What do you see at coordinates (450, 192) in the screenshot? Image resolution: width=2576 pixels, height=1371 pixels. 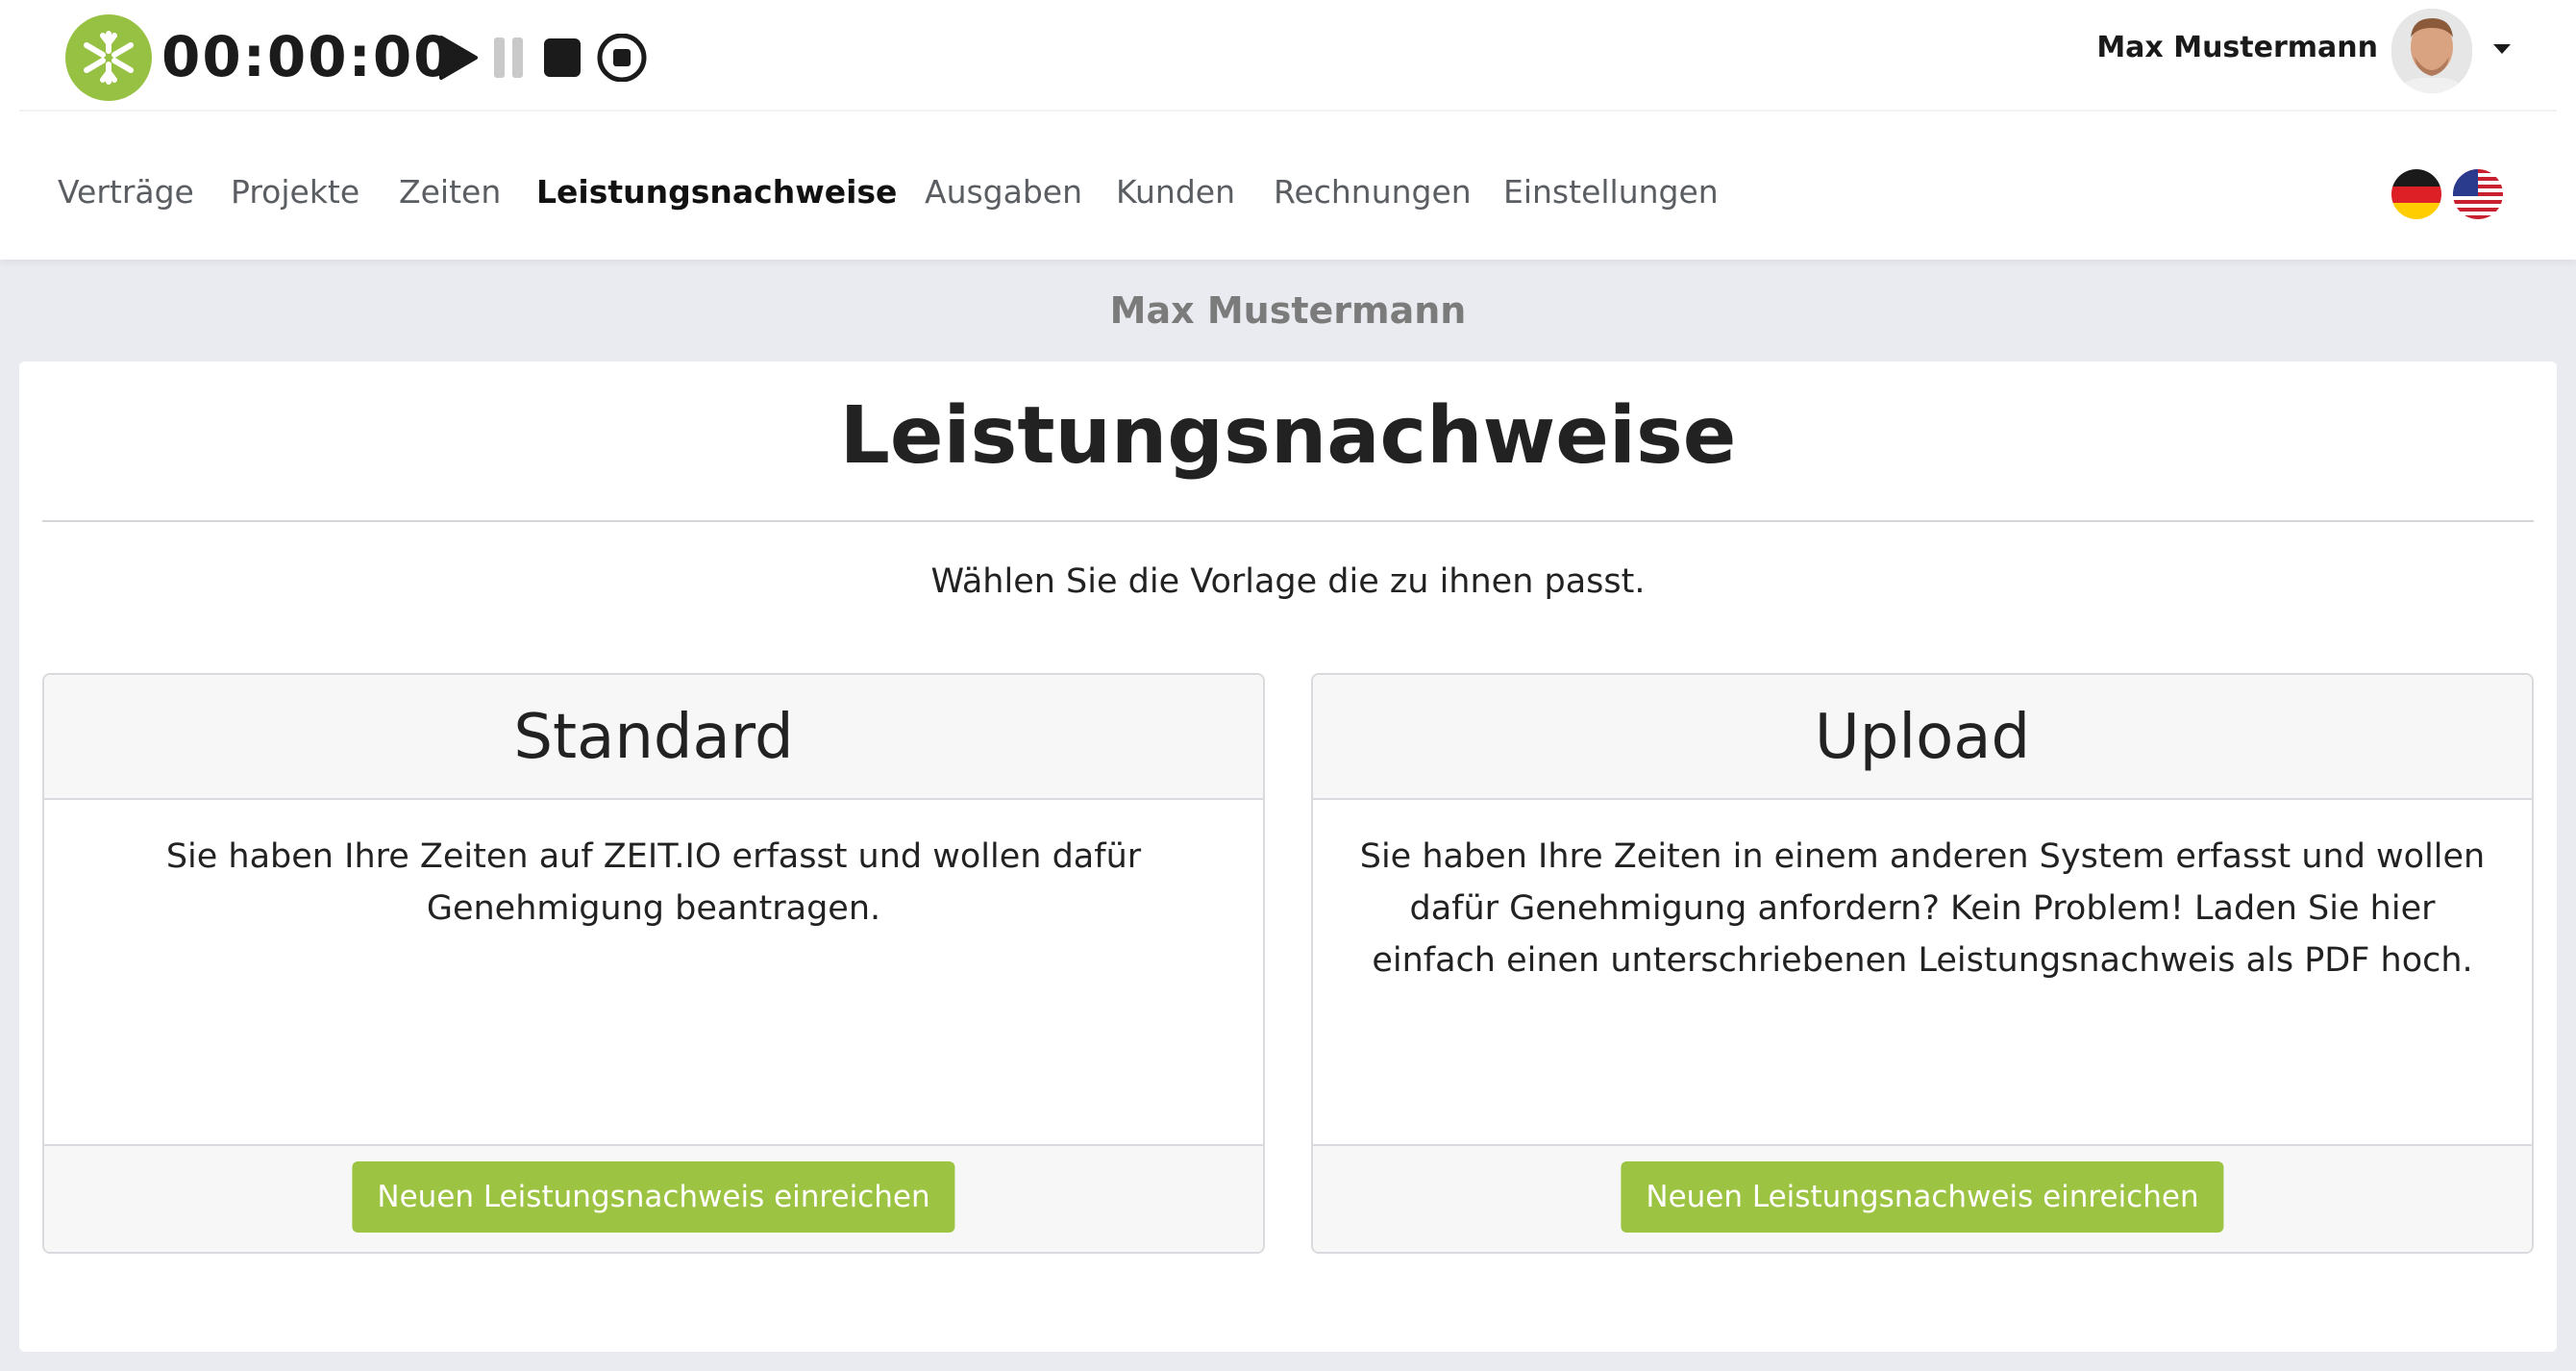 I see `nav-item-zeiten: Zeiten` at bounding box center [450, 192].